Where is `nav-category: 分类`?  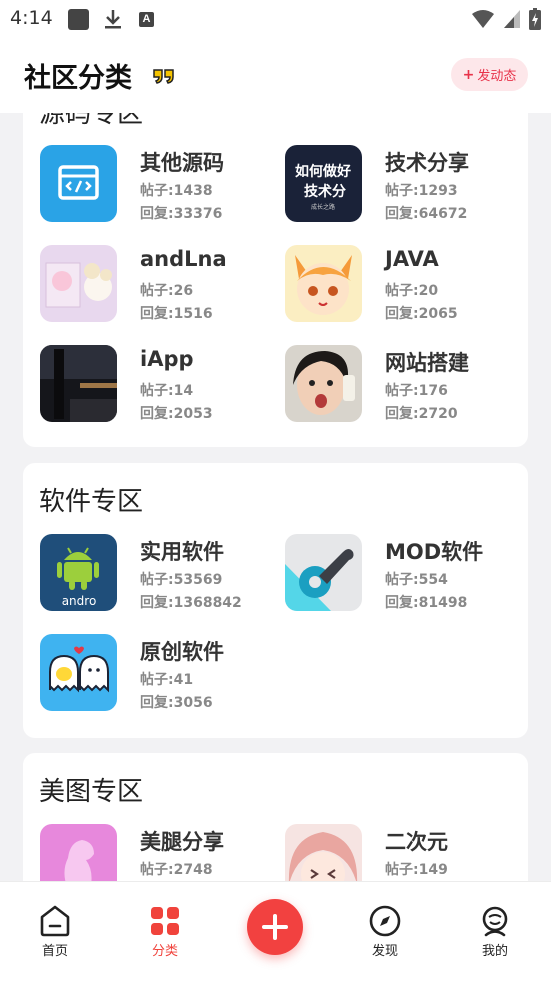
nav-category: 分类 is located at coordinates (165, 931).